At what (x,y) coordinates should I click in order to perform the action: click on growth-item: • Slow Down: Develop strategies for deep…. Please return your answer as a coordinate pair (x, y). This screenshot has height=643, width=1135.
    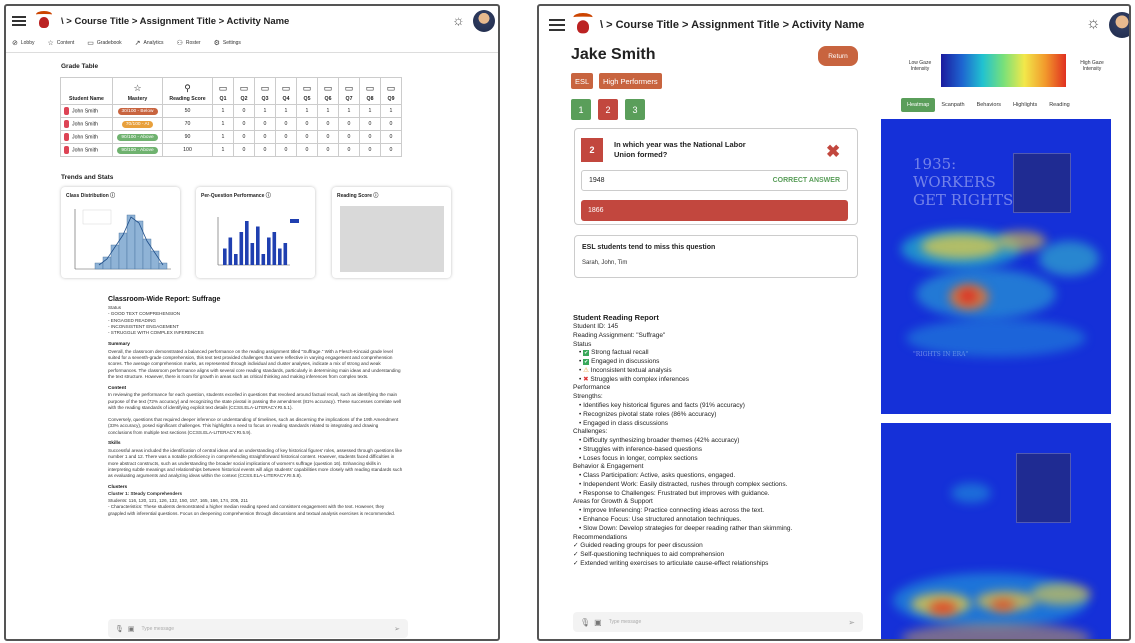
    Looking at the image, I should click on (686, 528).